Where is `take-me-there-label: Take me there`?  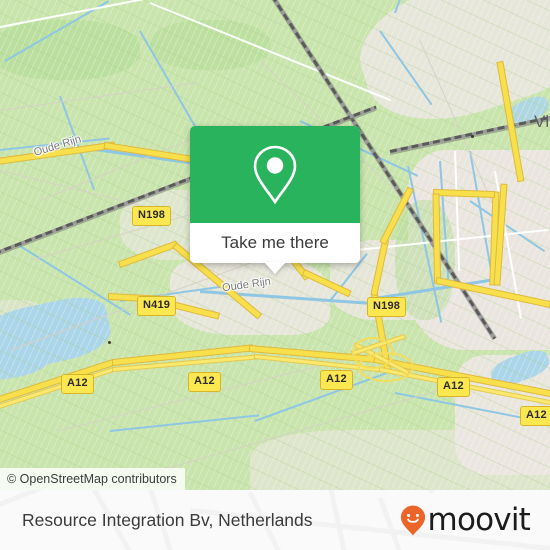 take-me-there-label: Take me there is located at coordinates (275, 242).